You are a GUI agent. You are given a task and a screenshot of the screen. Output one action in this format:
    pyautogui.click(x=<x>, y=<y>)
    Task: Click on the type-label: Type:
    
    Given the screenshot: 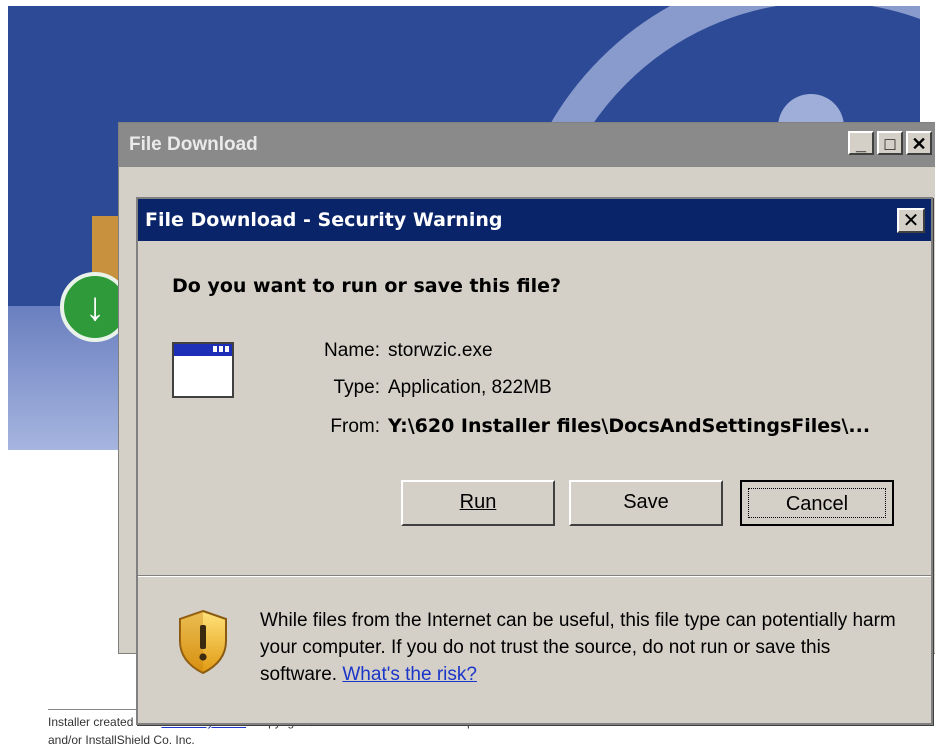 What is the action you would take?
    pyautogui.click(x=356, y=387)
    